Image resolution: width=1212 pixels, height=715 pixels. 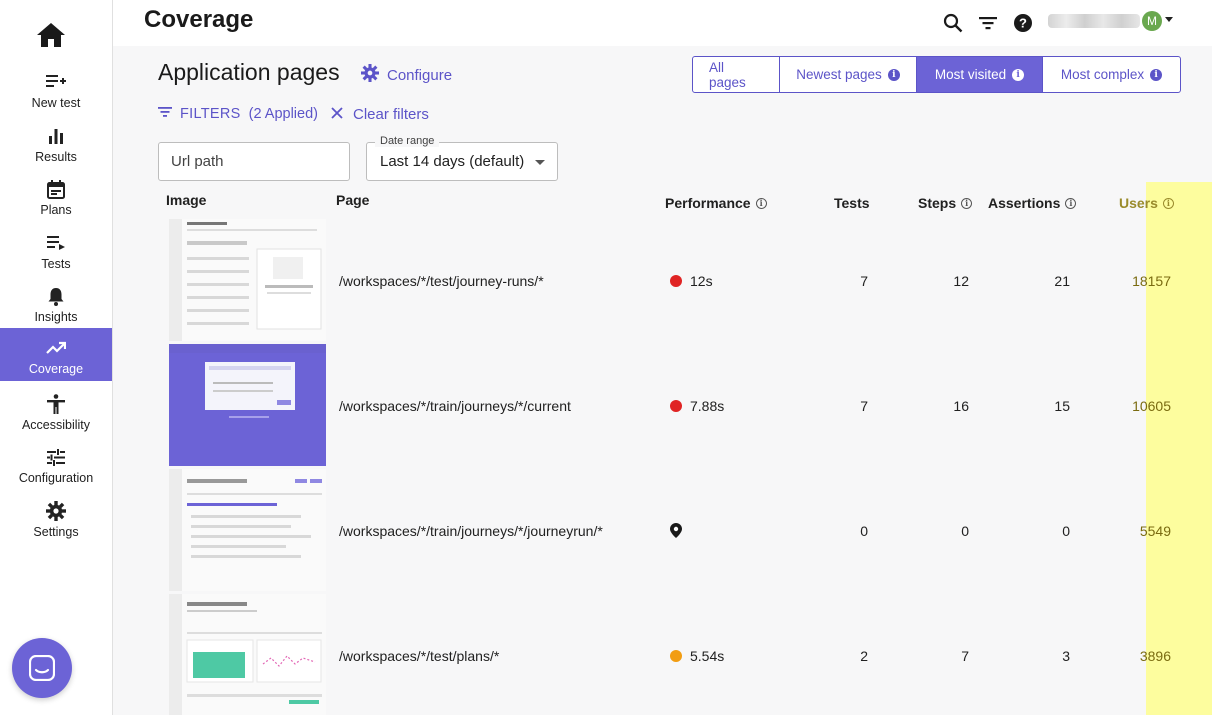 What do you see at coordinates (56, 253) in the screenshot?
I see `sidebar-item-tests: Tests` at bounding box center [56, 253].